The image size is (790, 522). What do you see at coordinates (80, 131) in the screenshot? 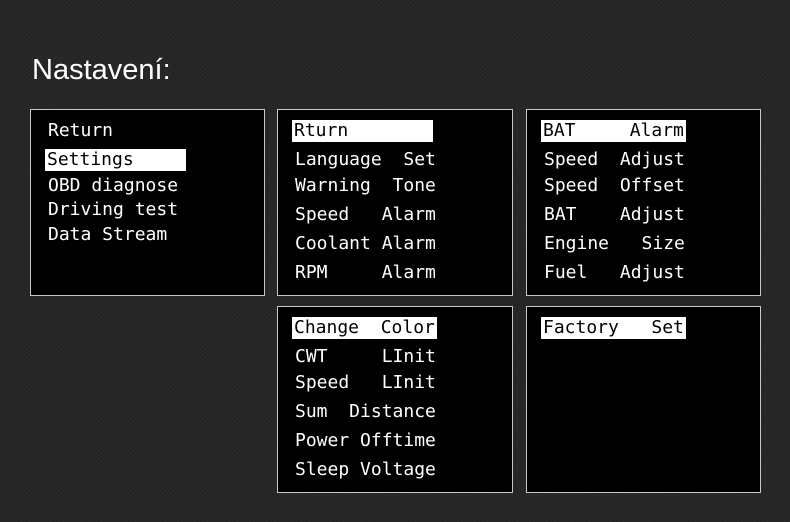
I see `menu-item-return: Return` at bounding box center [80, 131].